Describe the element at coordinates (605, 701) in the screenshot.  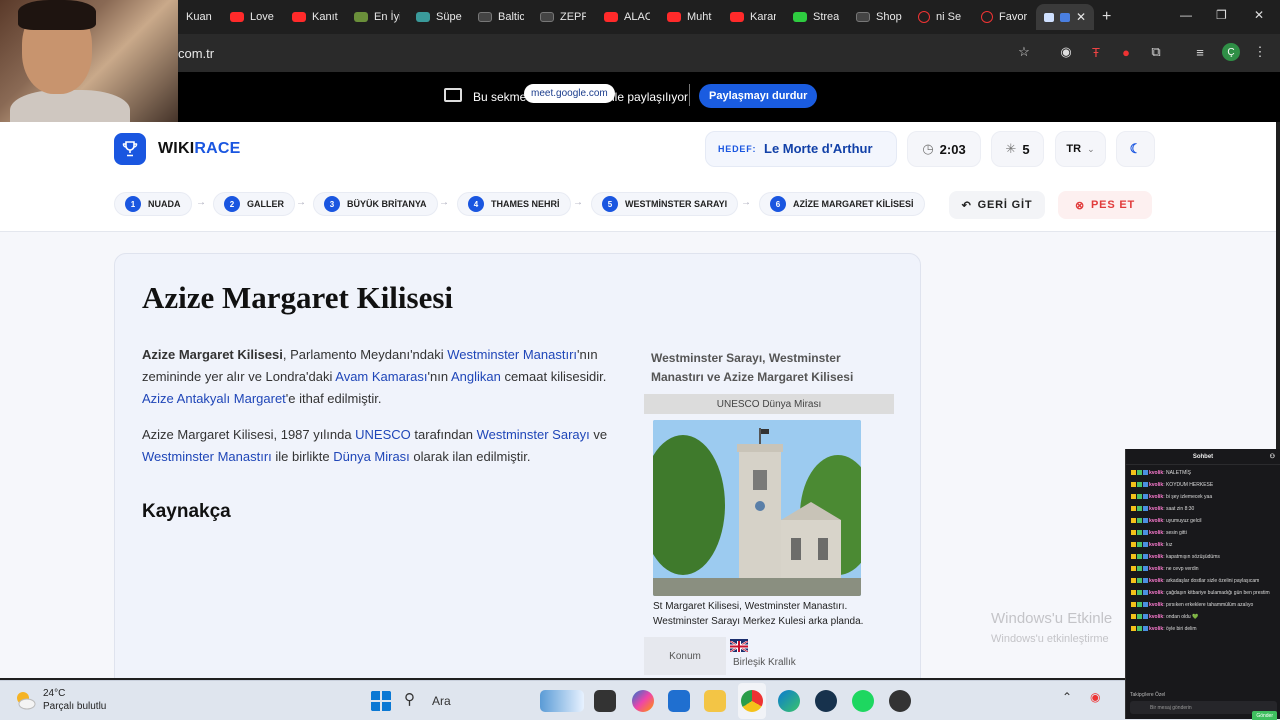
I see `task-view-icon` at that location.